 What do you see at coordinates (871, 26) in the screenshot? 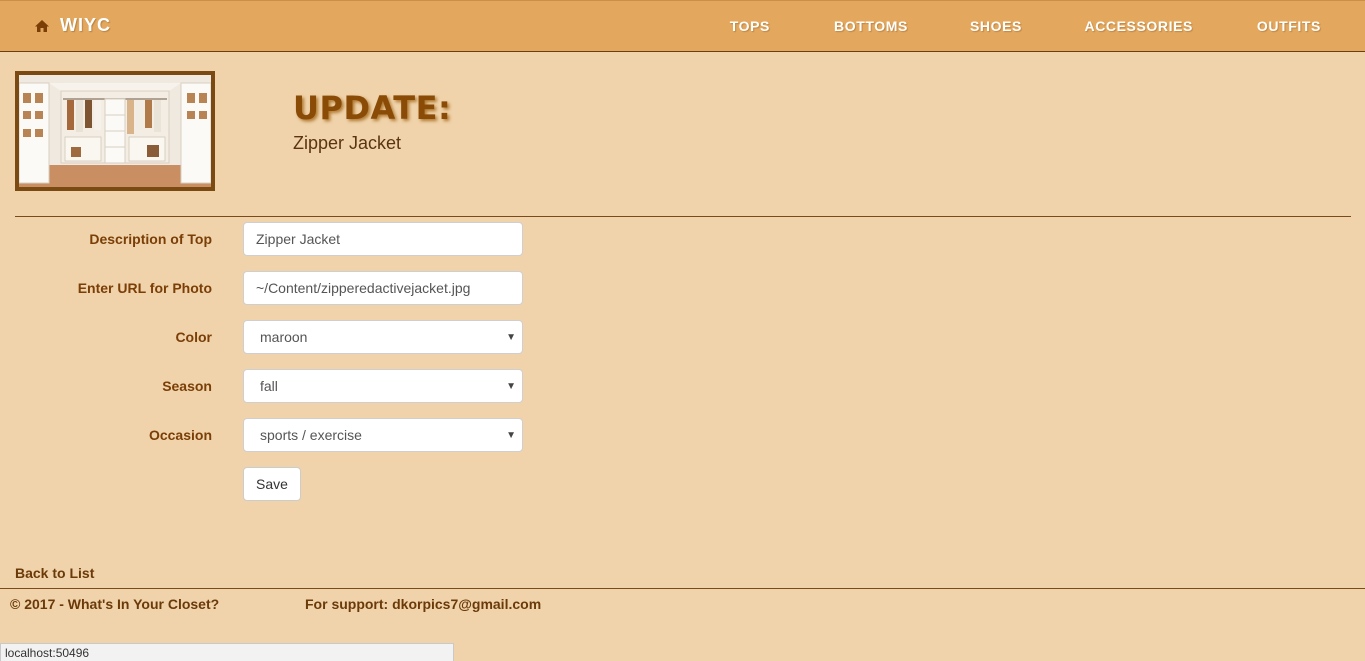
I see `nav-item-bottoms: BOTTOMS` at bounding box center [871, 26].